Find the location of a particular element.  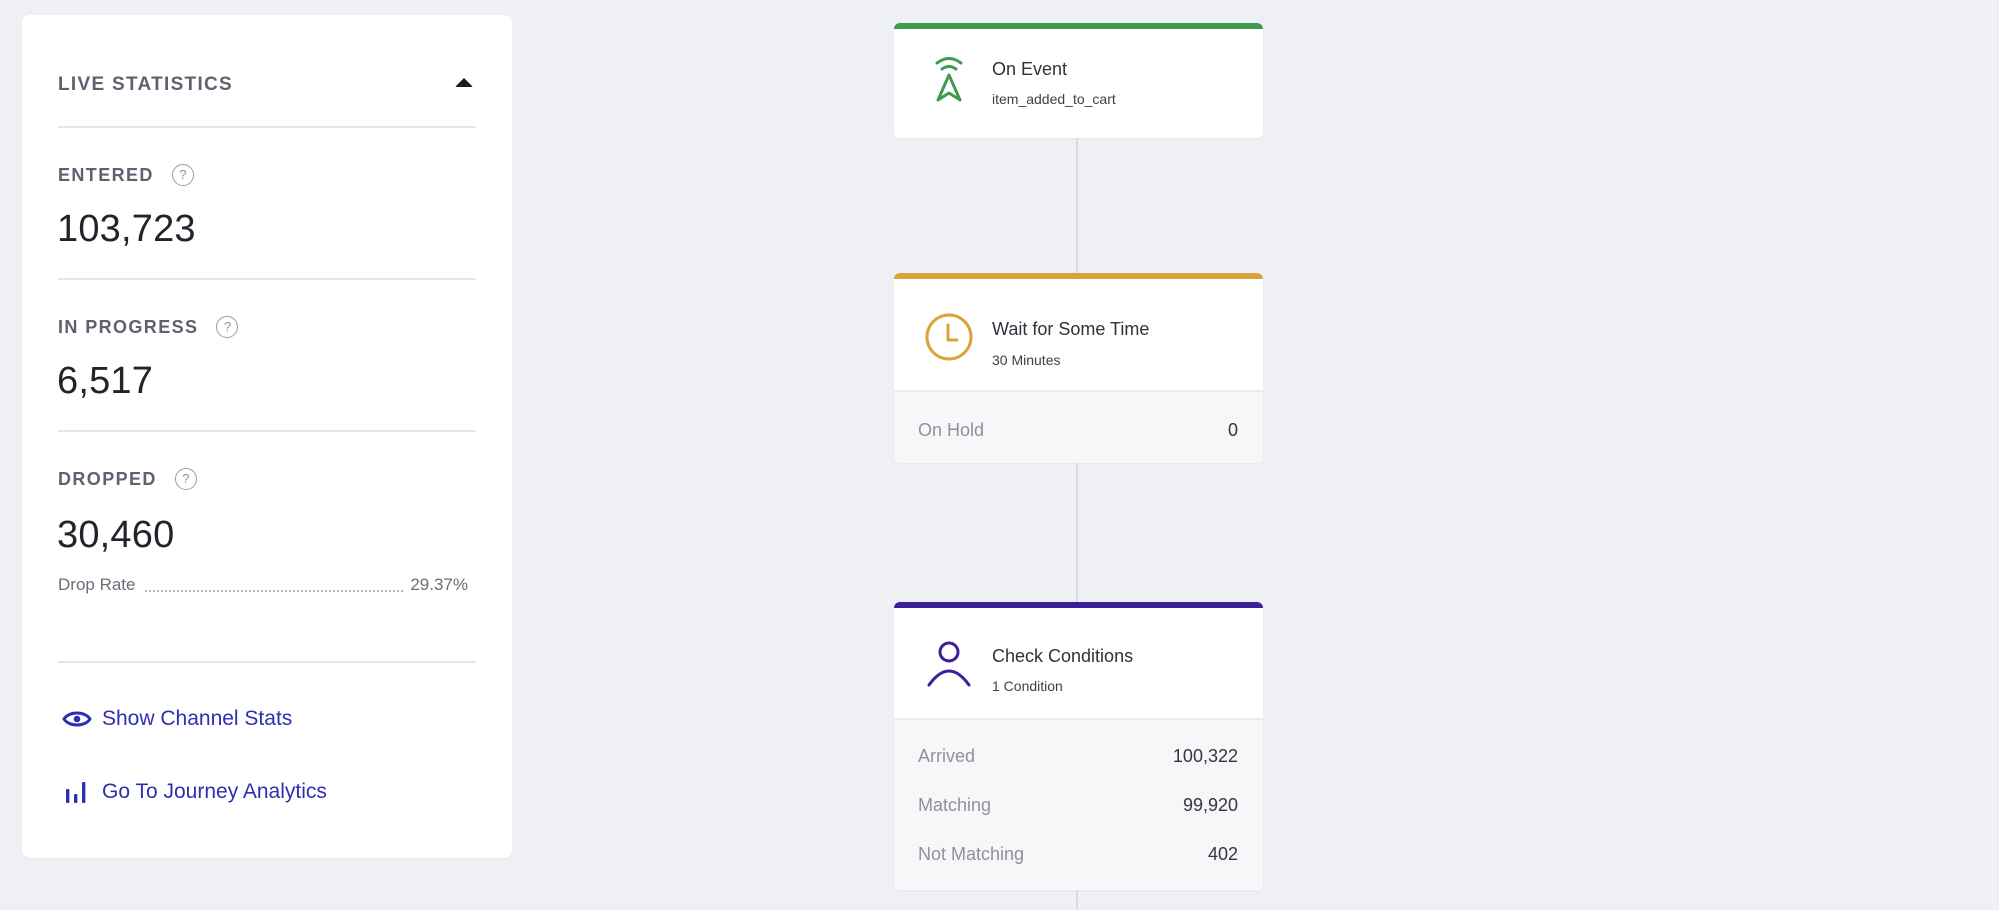

dropped-value: 30,460 is located at coordinates (116, 535).